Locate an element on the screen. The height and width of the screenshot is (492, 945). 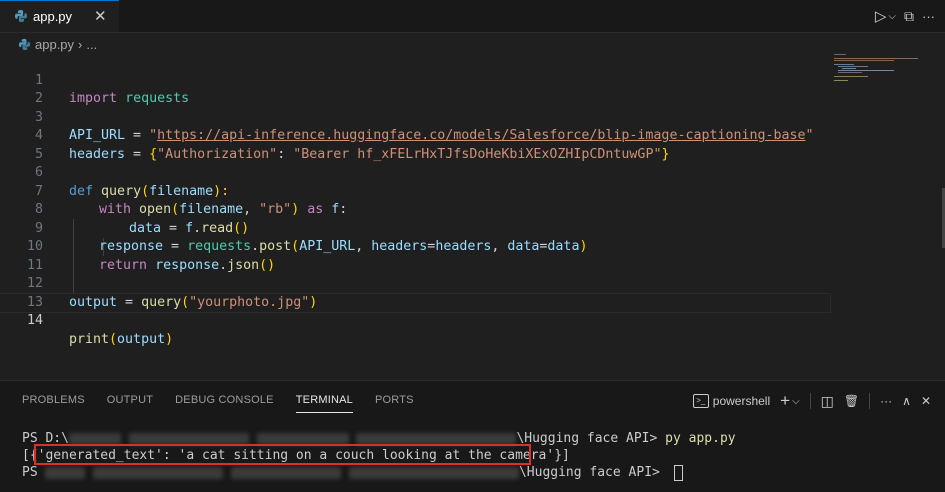
code-line: 8 data = f.read() is located at coordinates (415, 209).